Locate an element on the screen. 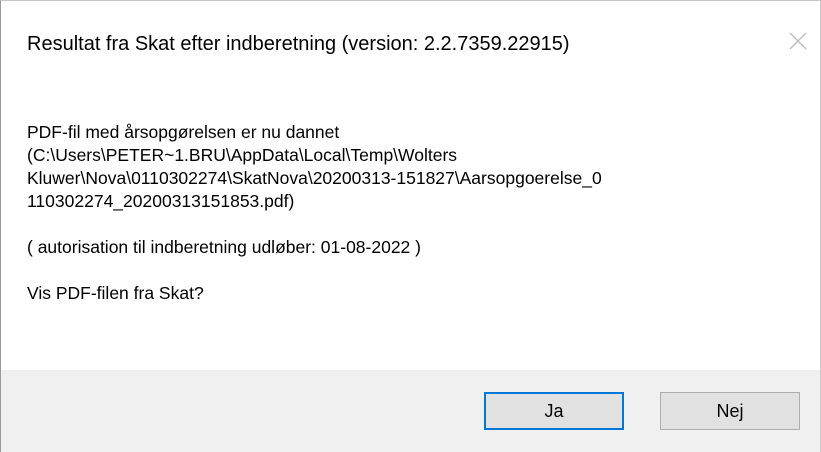 Image resolution: width=821 pixels, height=452 pixels. file-path-line: 110302274_20200313151853.pdf) is located at coordinates (161, 201).